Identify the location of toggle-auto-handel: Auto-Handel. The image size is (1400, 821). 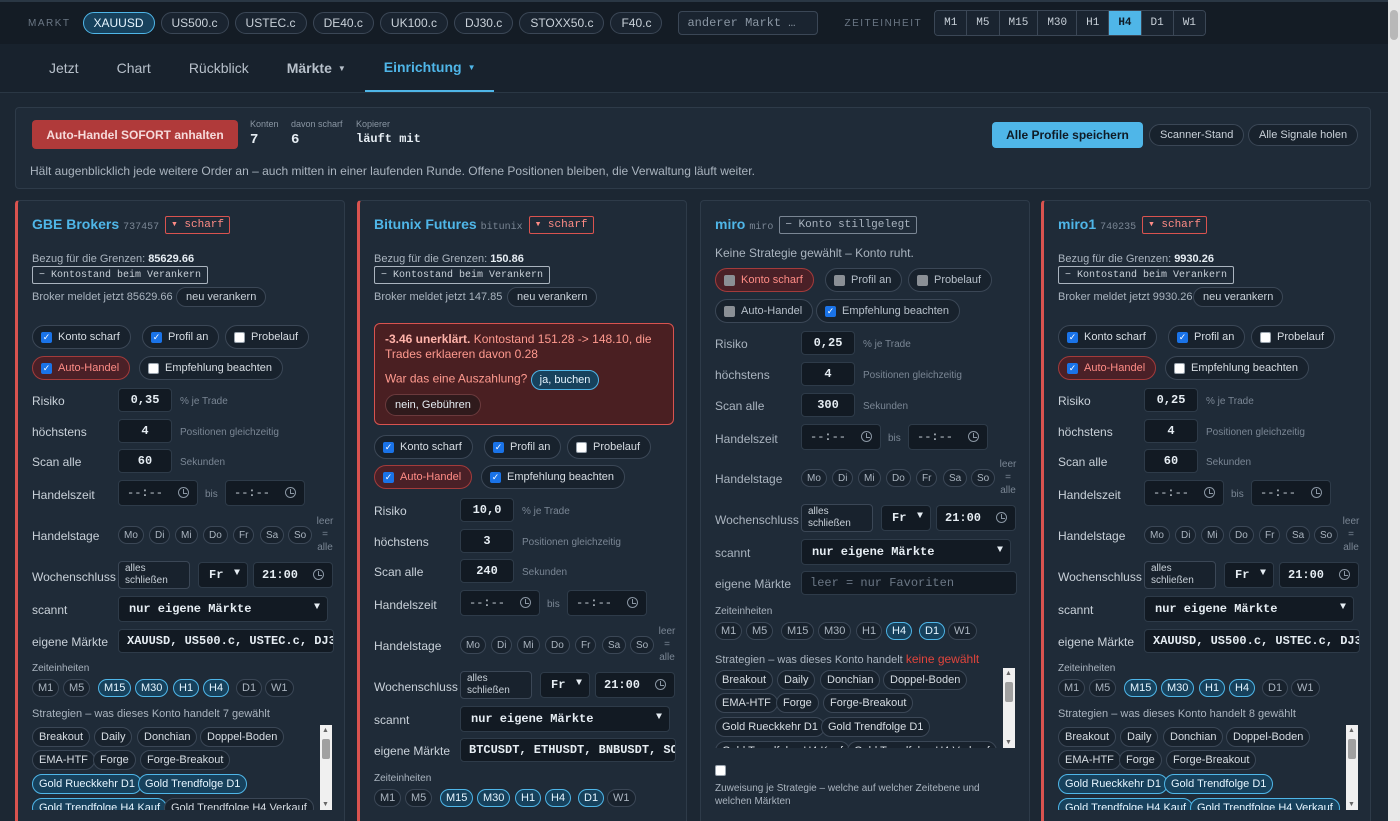
(764, 311).